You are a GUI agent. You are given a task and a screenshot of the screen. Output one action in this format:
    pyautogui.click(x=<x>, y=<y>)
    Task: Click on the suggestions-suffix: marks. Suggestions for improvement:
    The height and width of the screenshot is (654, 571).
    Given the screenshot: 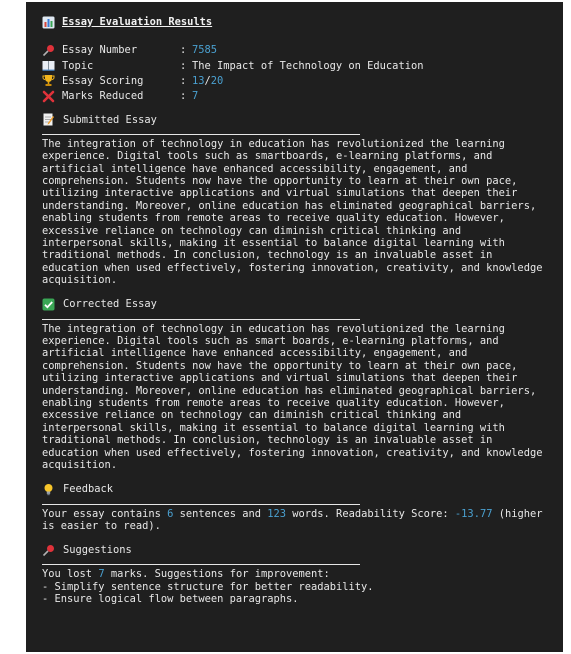 What is the action you would take?
    pyautogui.click(x=217, y=574)
    